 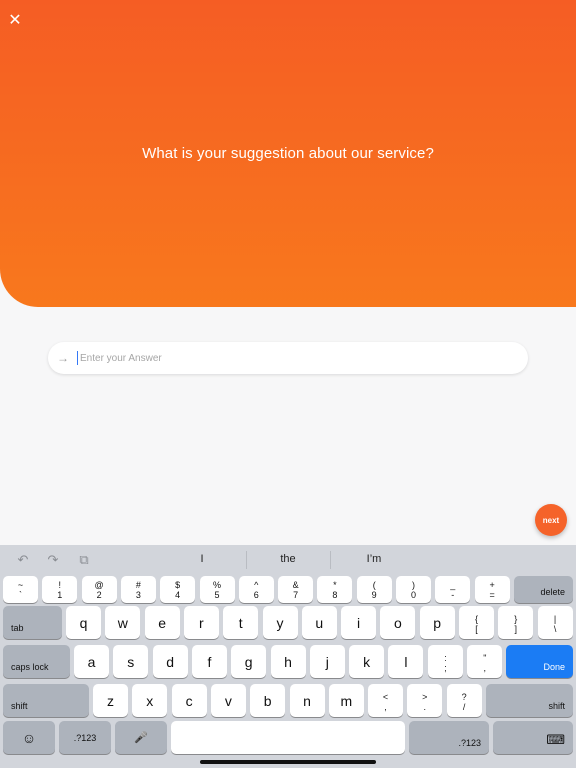 What do you see at coordinates (346, 700) in the screenshot?
I see `key-m: m` at bounding box center [346, 700].